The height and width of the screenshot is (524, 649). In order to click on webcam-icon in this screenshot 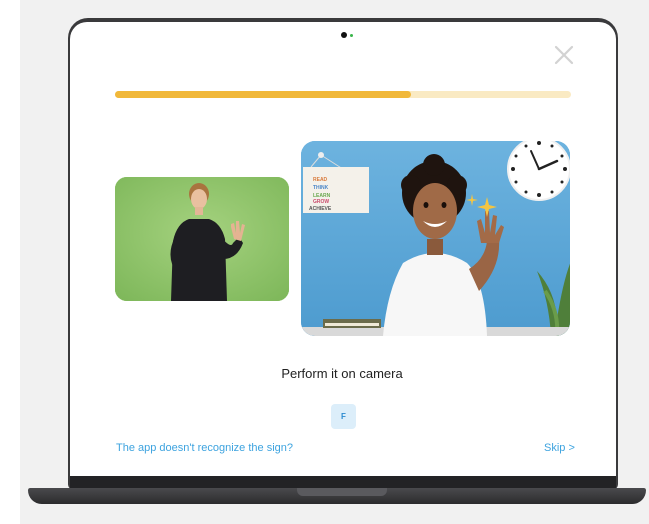, I will do `click(344, 35)`.